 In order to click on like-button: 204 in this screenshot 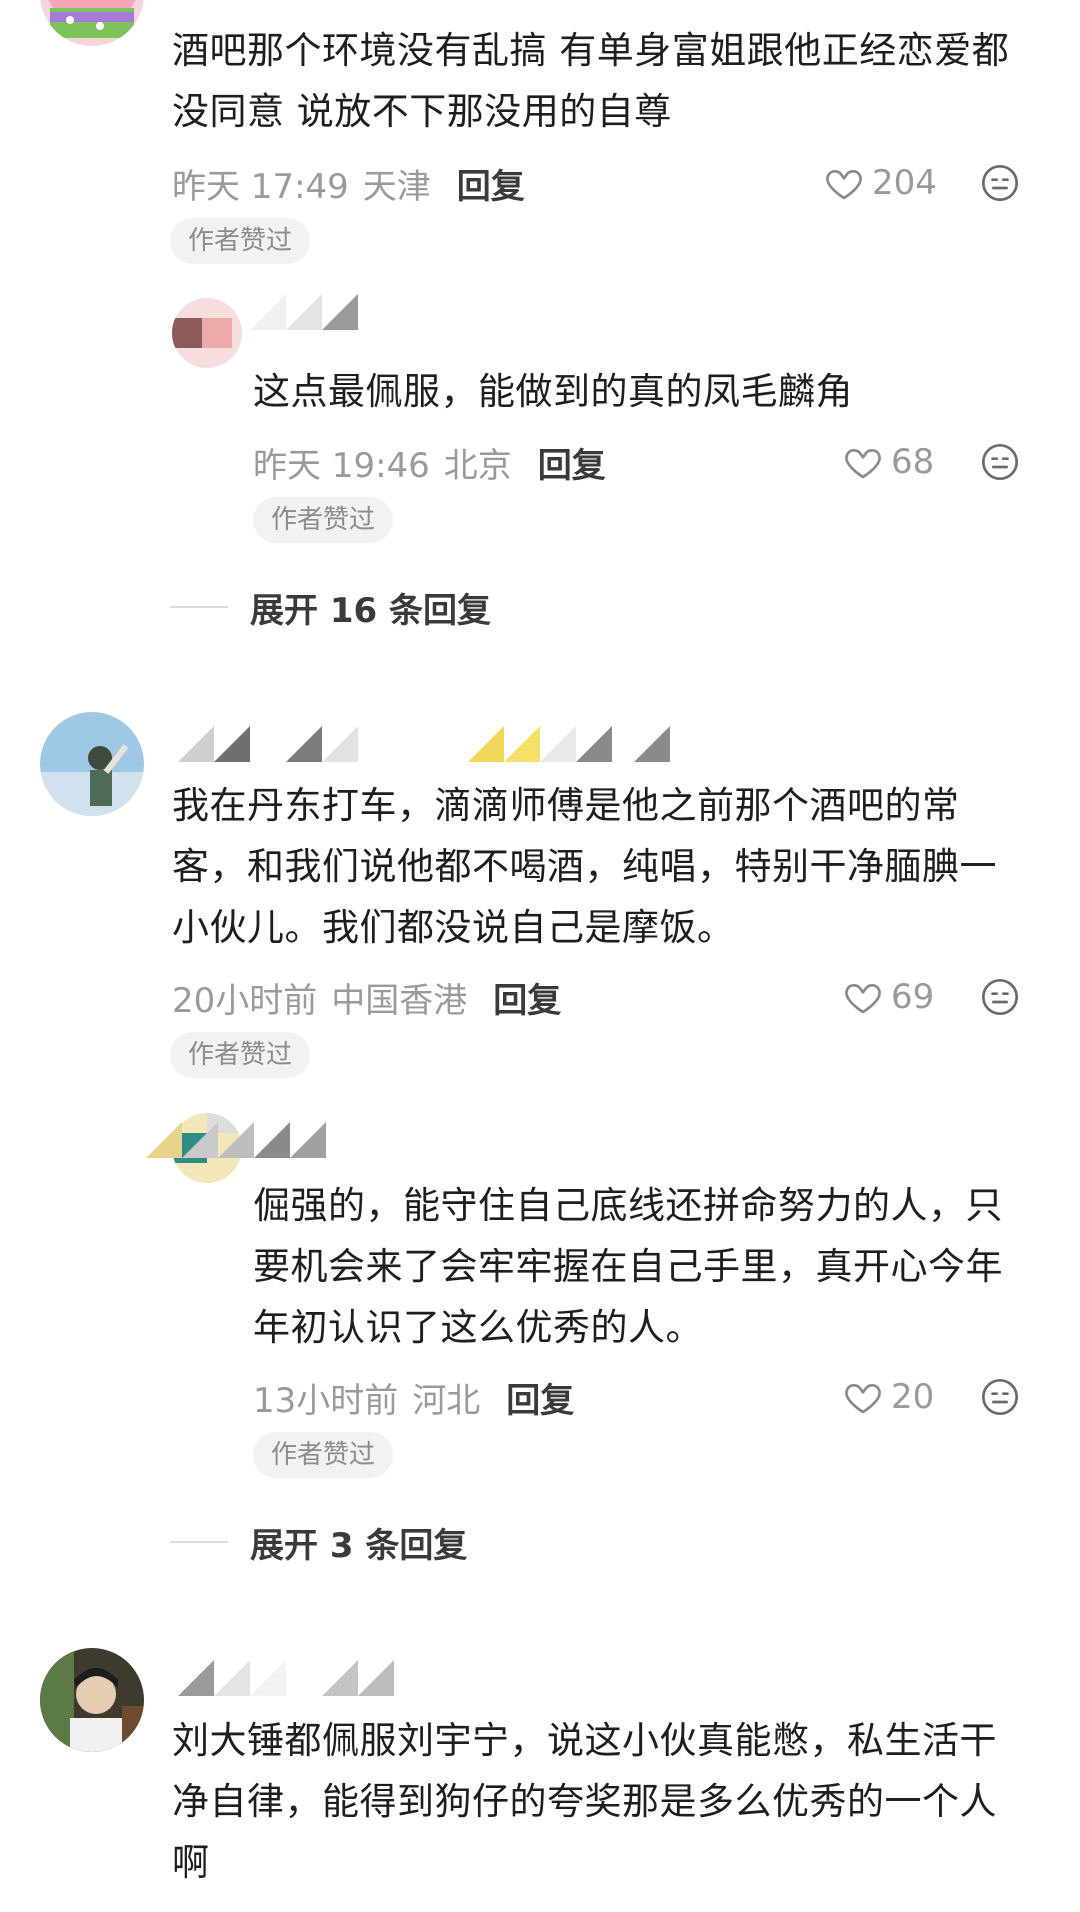, I will do `click(880, 183)`.